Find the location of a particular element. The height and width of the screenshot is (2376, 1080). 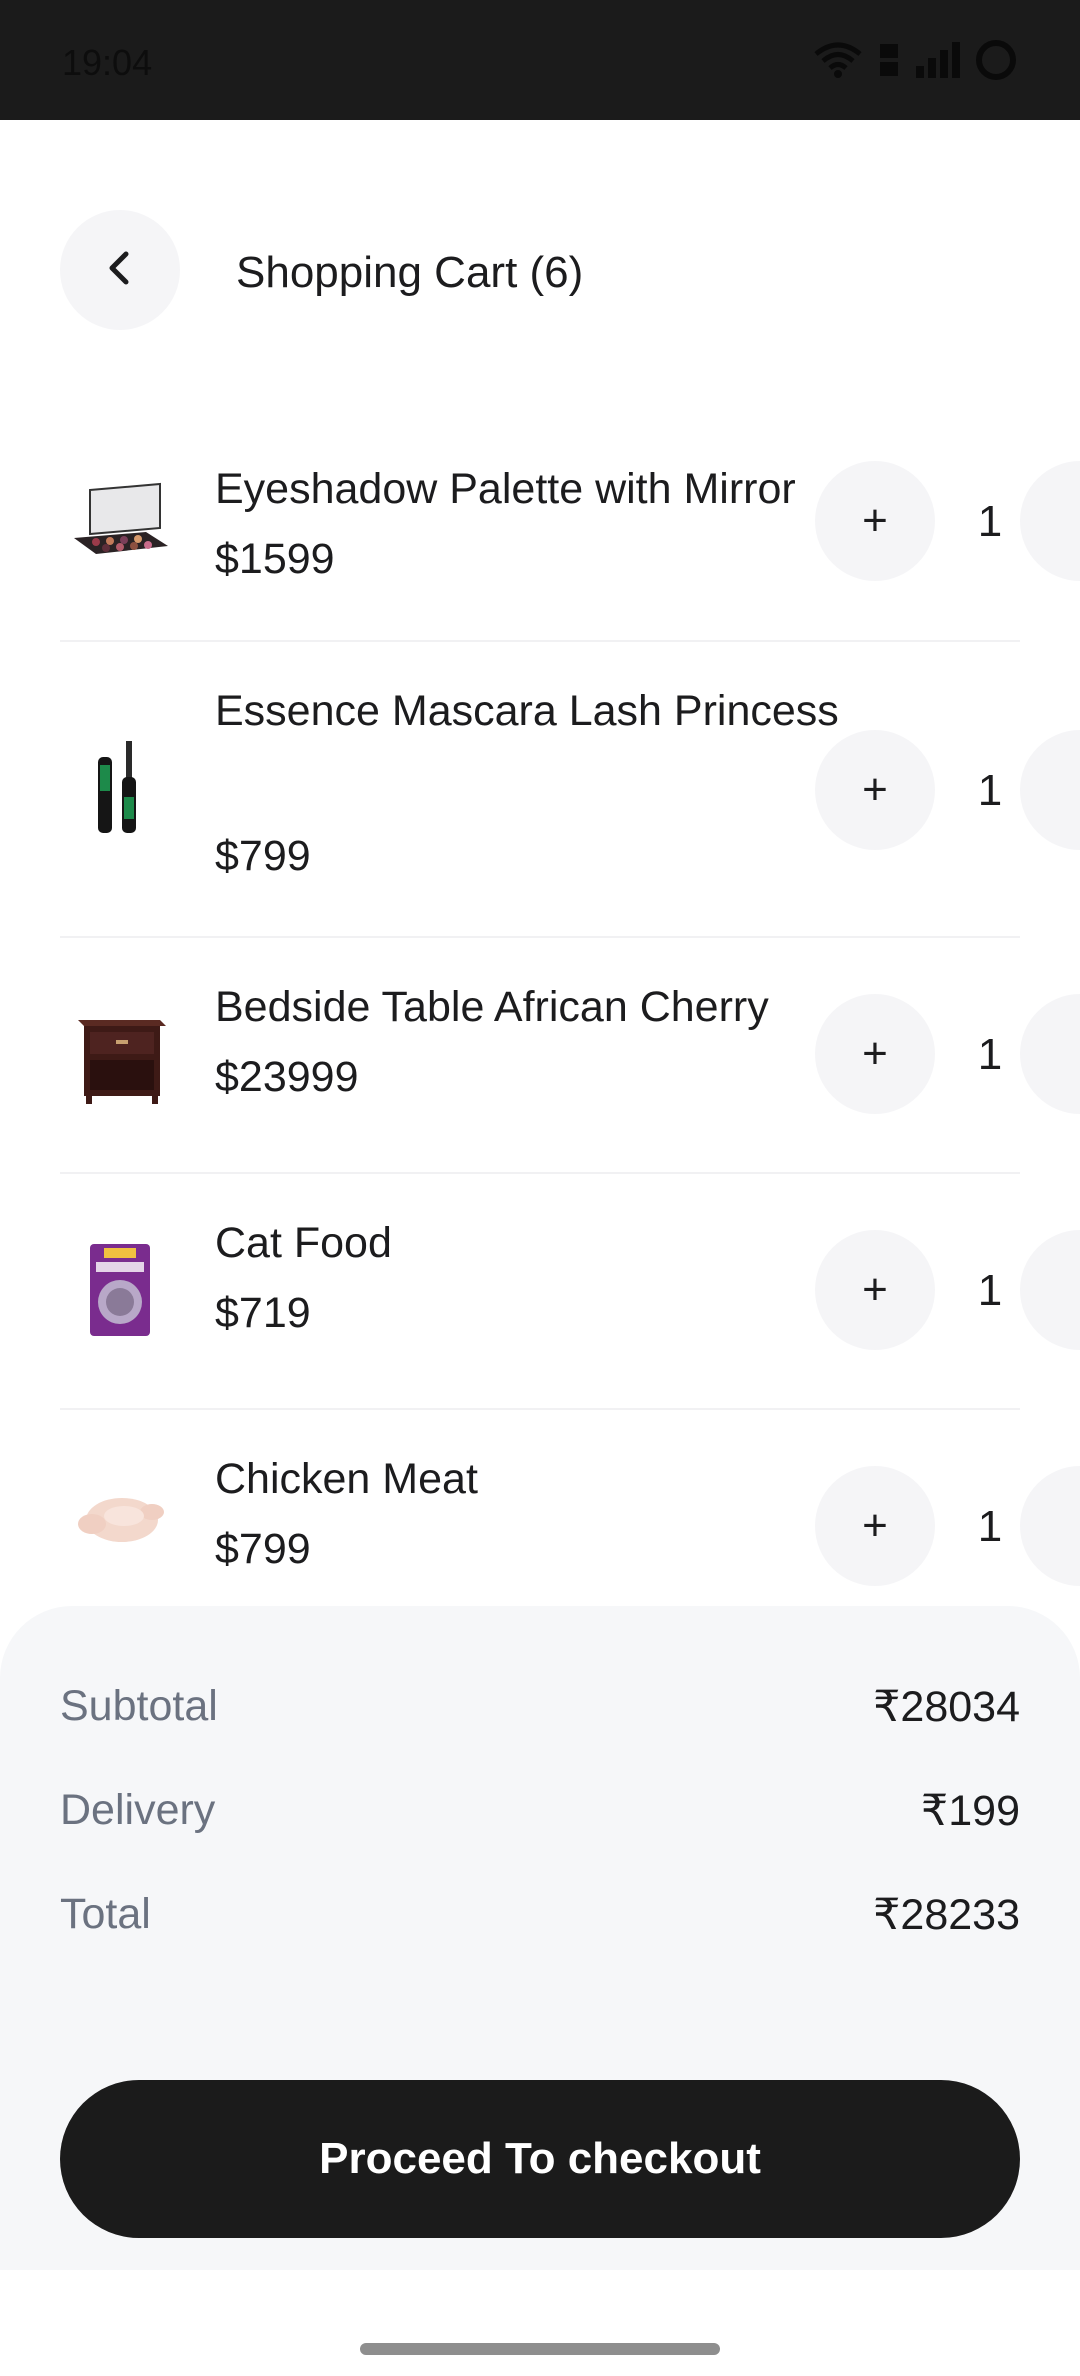

battery-icon is located at coordinates (996, 60).